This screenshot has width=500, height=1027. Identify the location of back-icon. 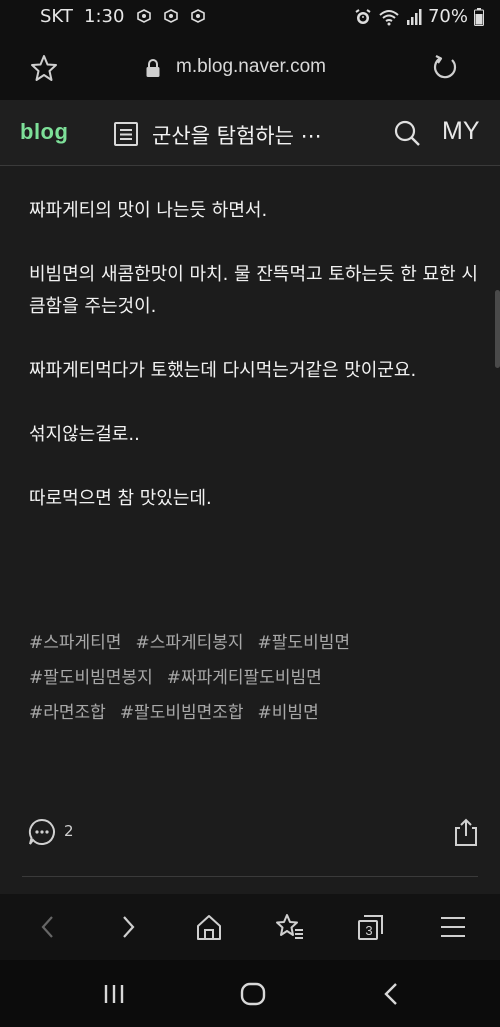
(48, 927).